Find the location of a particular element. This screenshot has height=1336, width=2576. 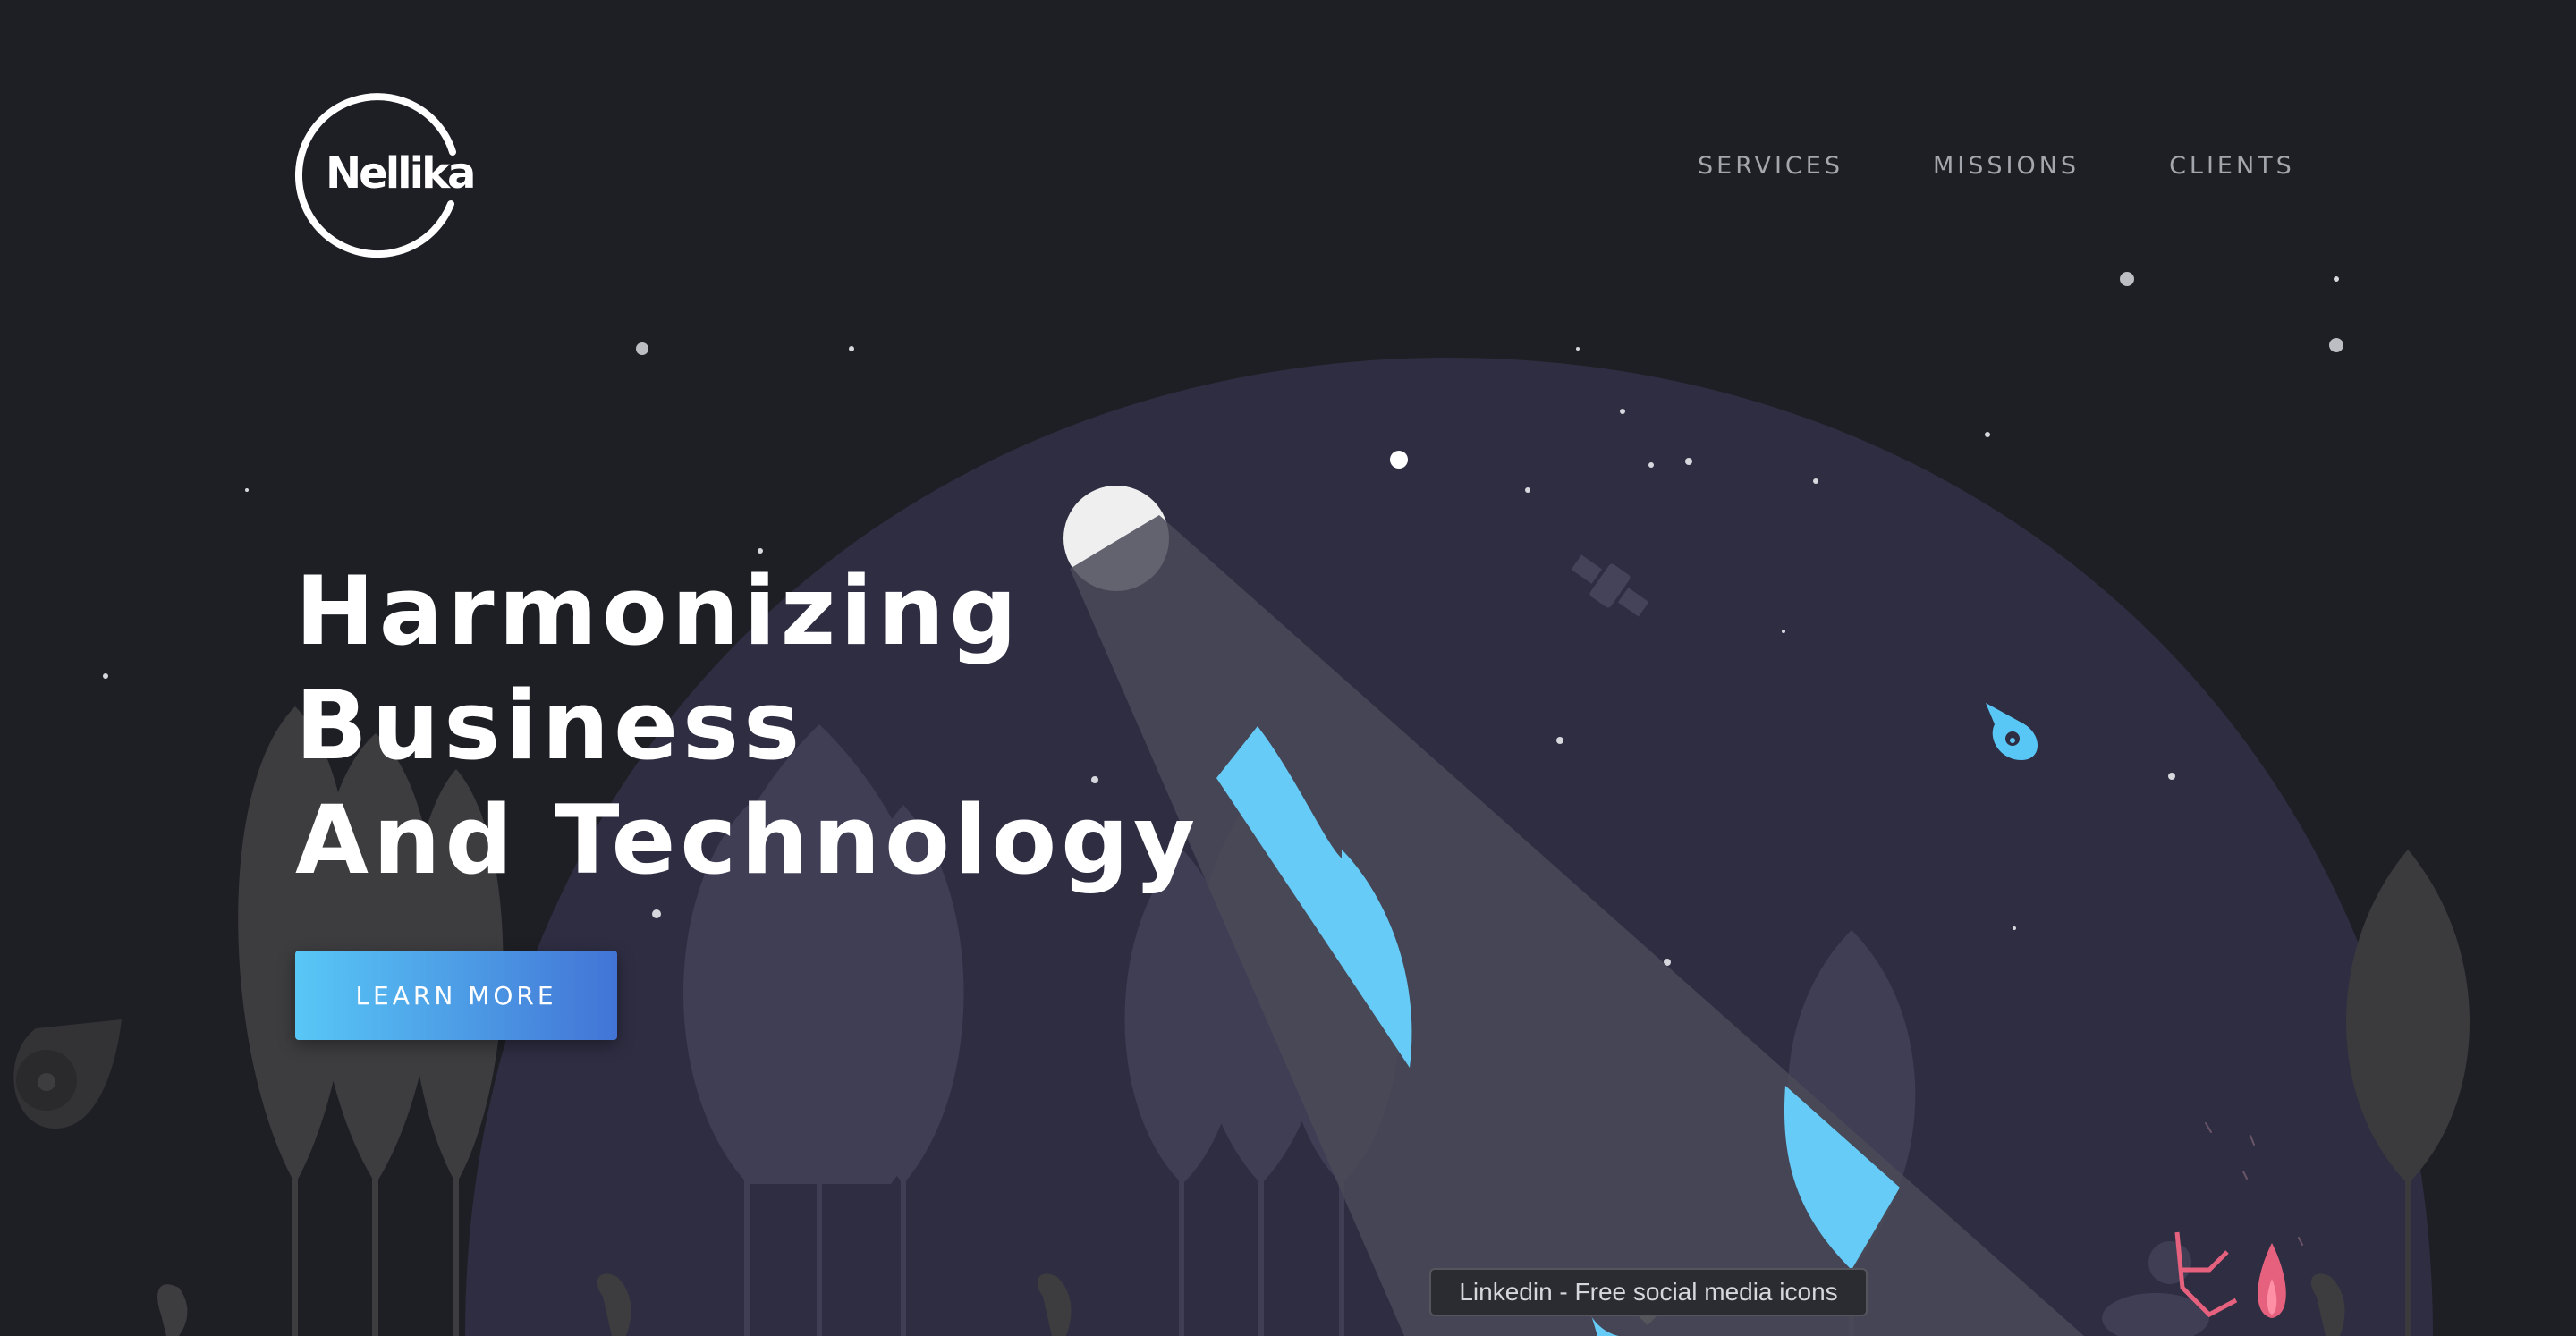

hero-title: Harmonizing Business And Technology is located at coordinates (747, 726).